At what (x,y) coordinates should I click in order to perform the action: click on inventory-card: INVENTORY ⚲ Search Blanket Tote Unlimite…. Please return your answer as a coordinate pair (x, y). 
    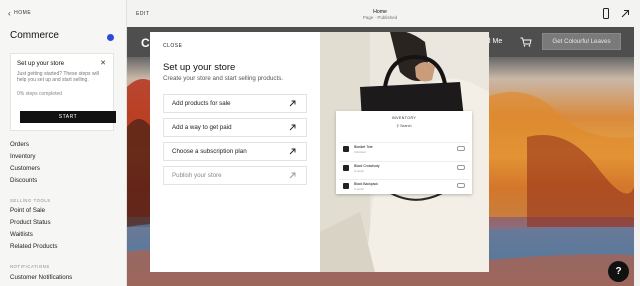
    Looking at the image, I should click on (404, 152).